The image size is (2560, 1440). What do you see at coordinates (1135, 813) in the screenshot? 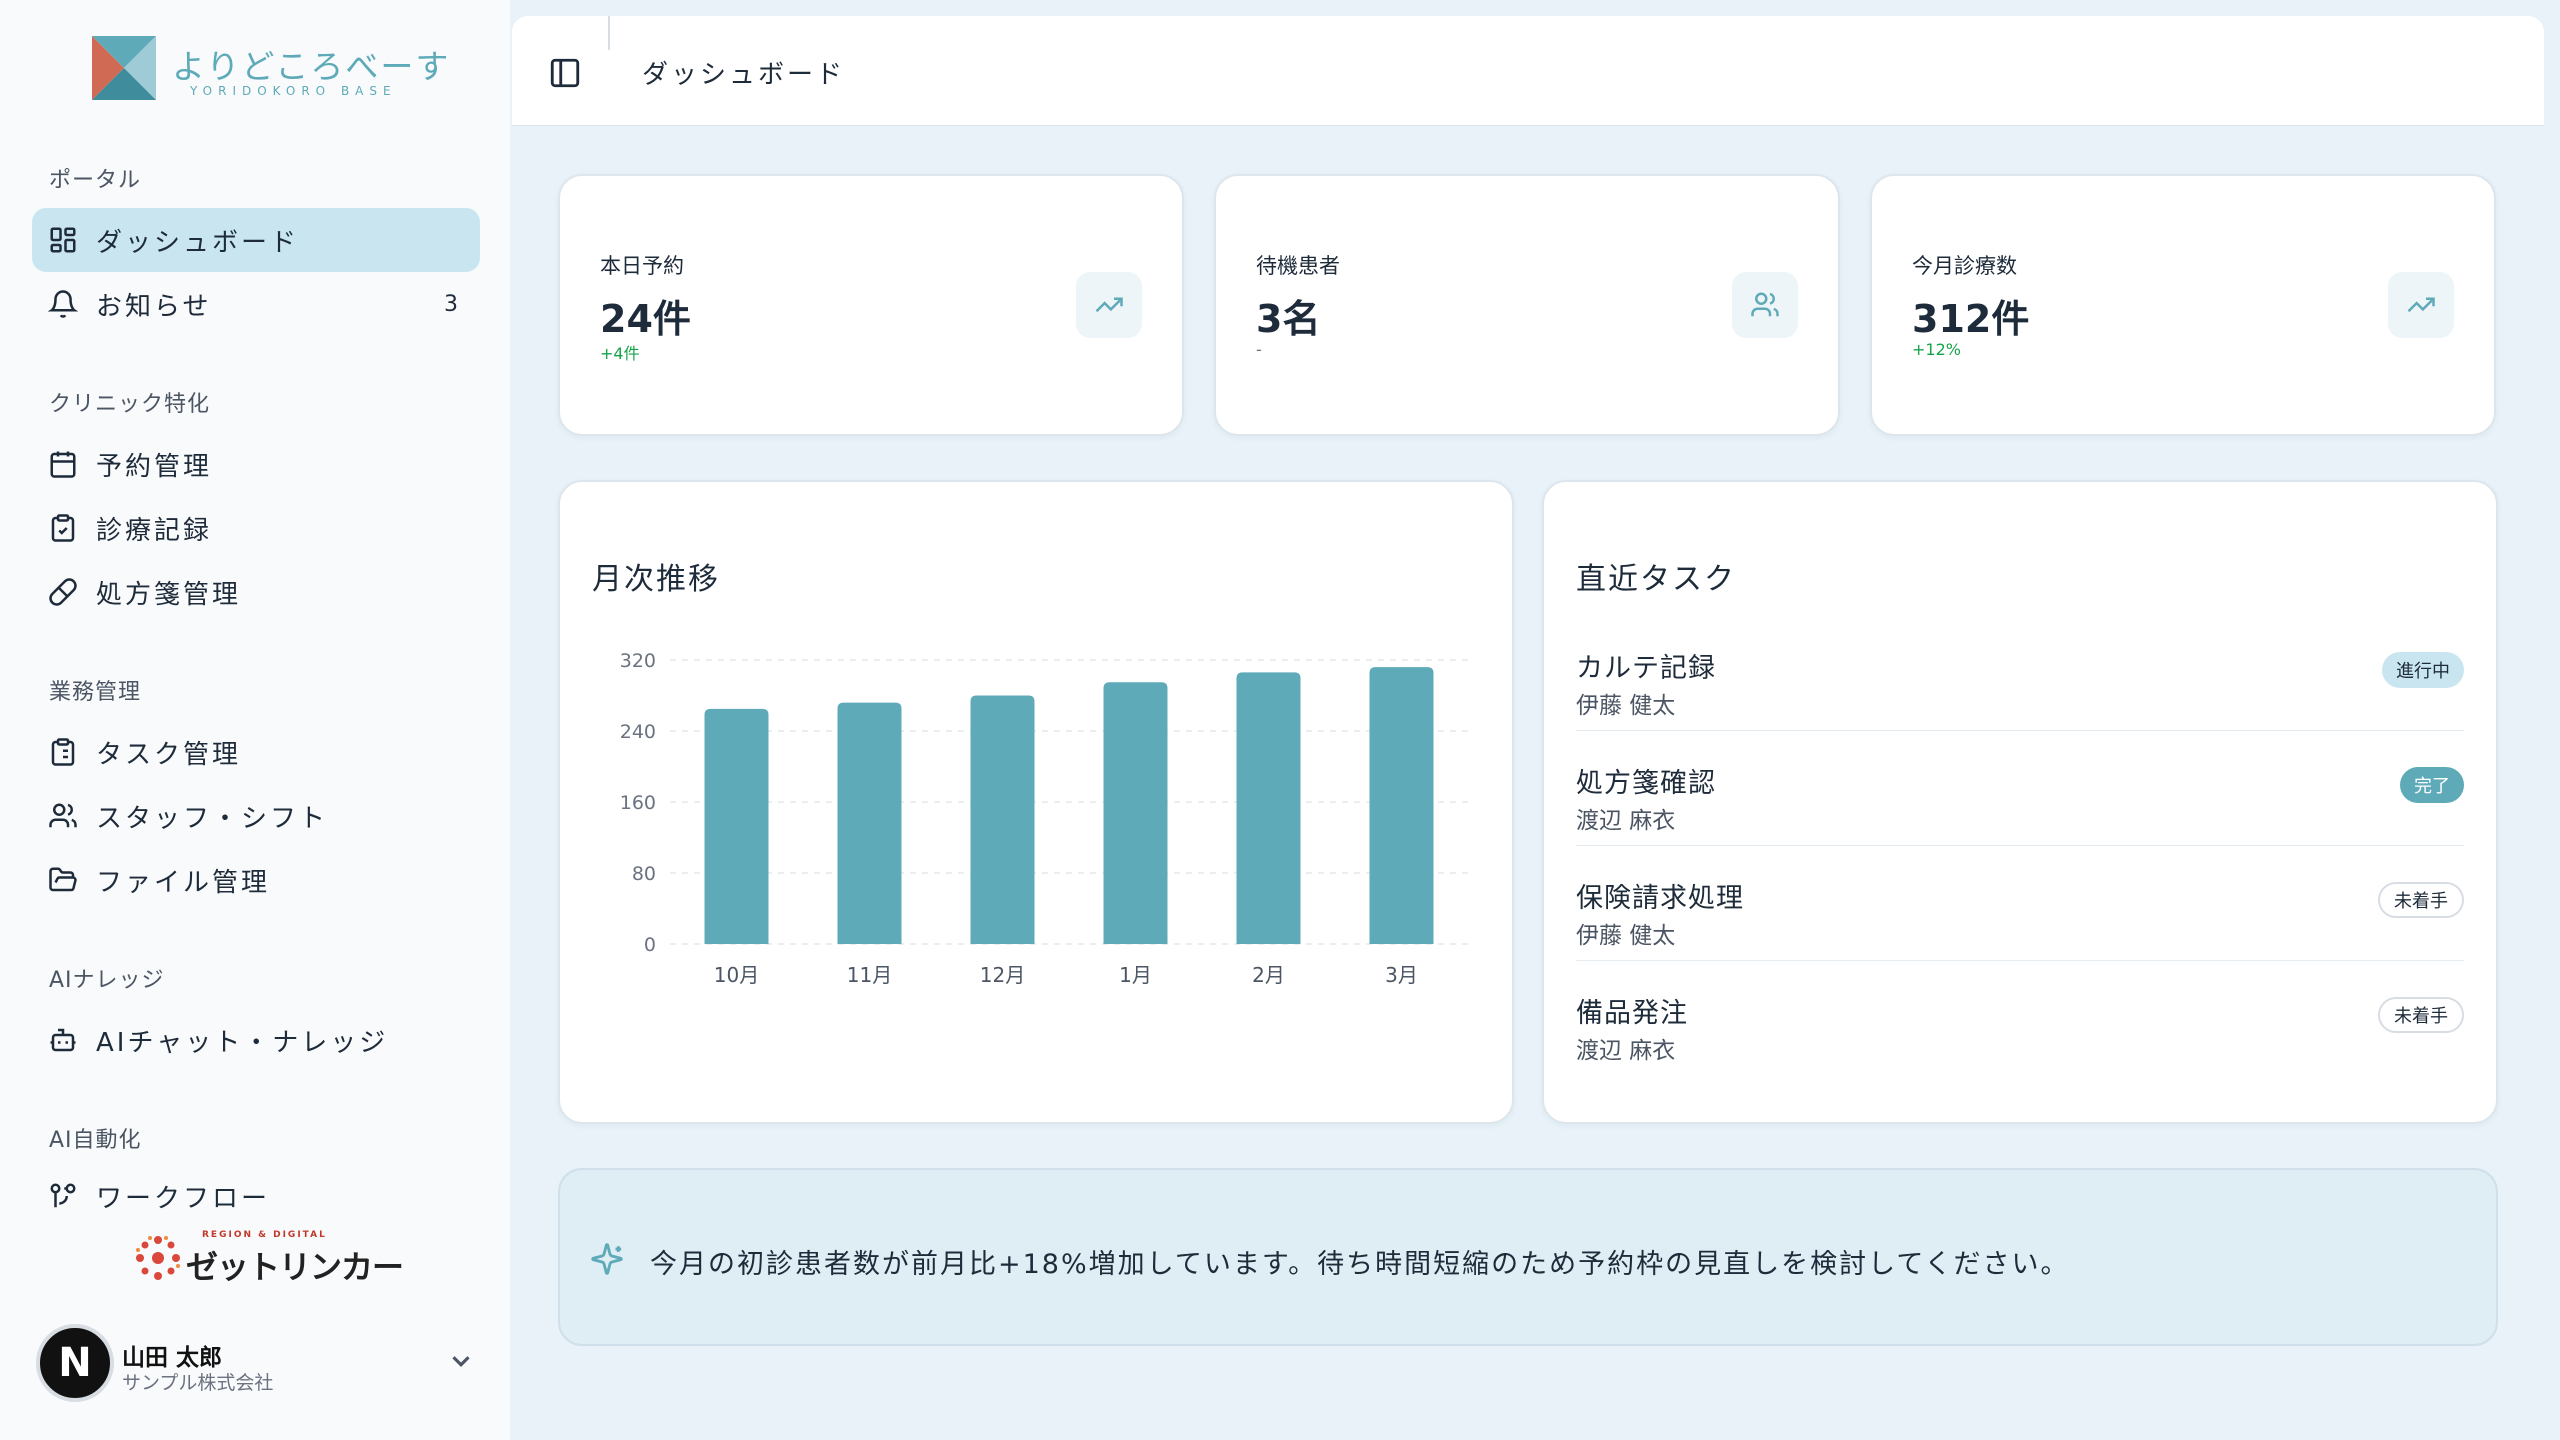
I see `bar-1月` at bounding box center [1135, 813].